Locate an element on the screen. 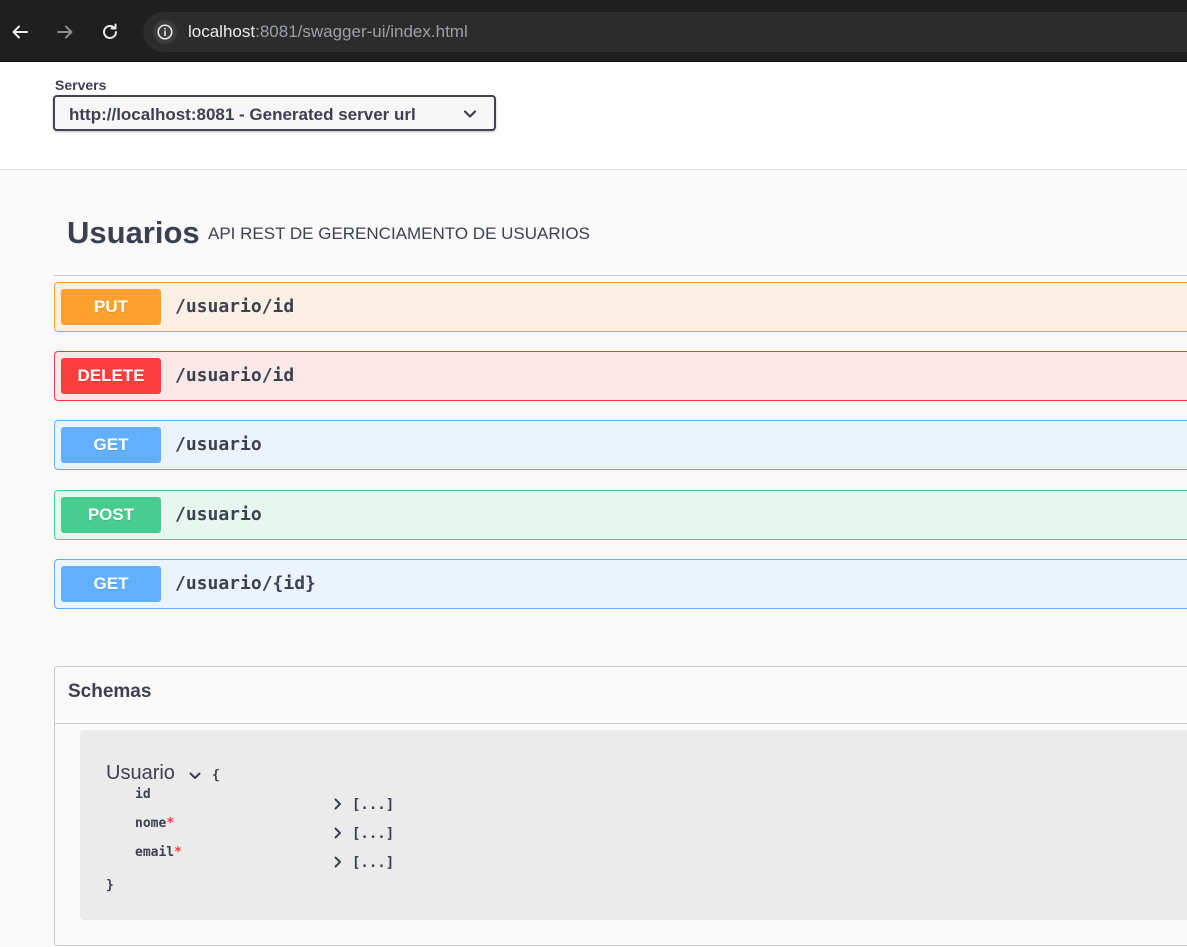 The width and height of the screenshot is (1187, 947). operation-put-usuario-id: PUT /usuario/id is located at coordinates (620, 307).